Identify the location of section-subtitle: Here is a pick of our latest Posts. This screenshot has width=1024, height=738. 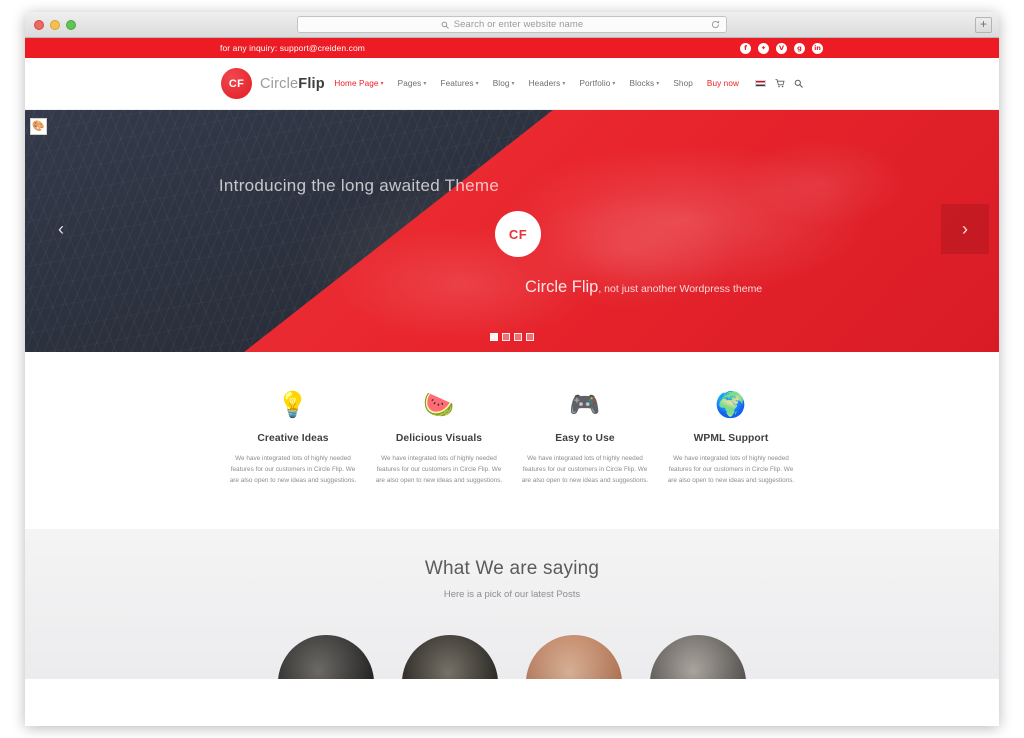
(512, 595).